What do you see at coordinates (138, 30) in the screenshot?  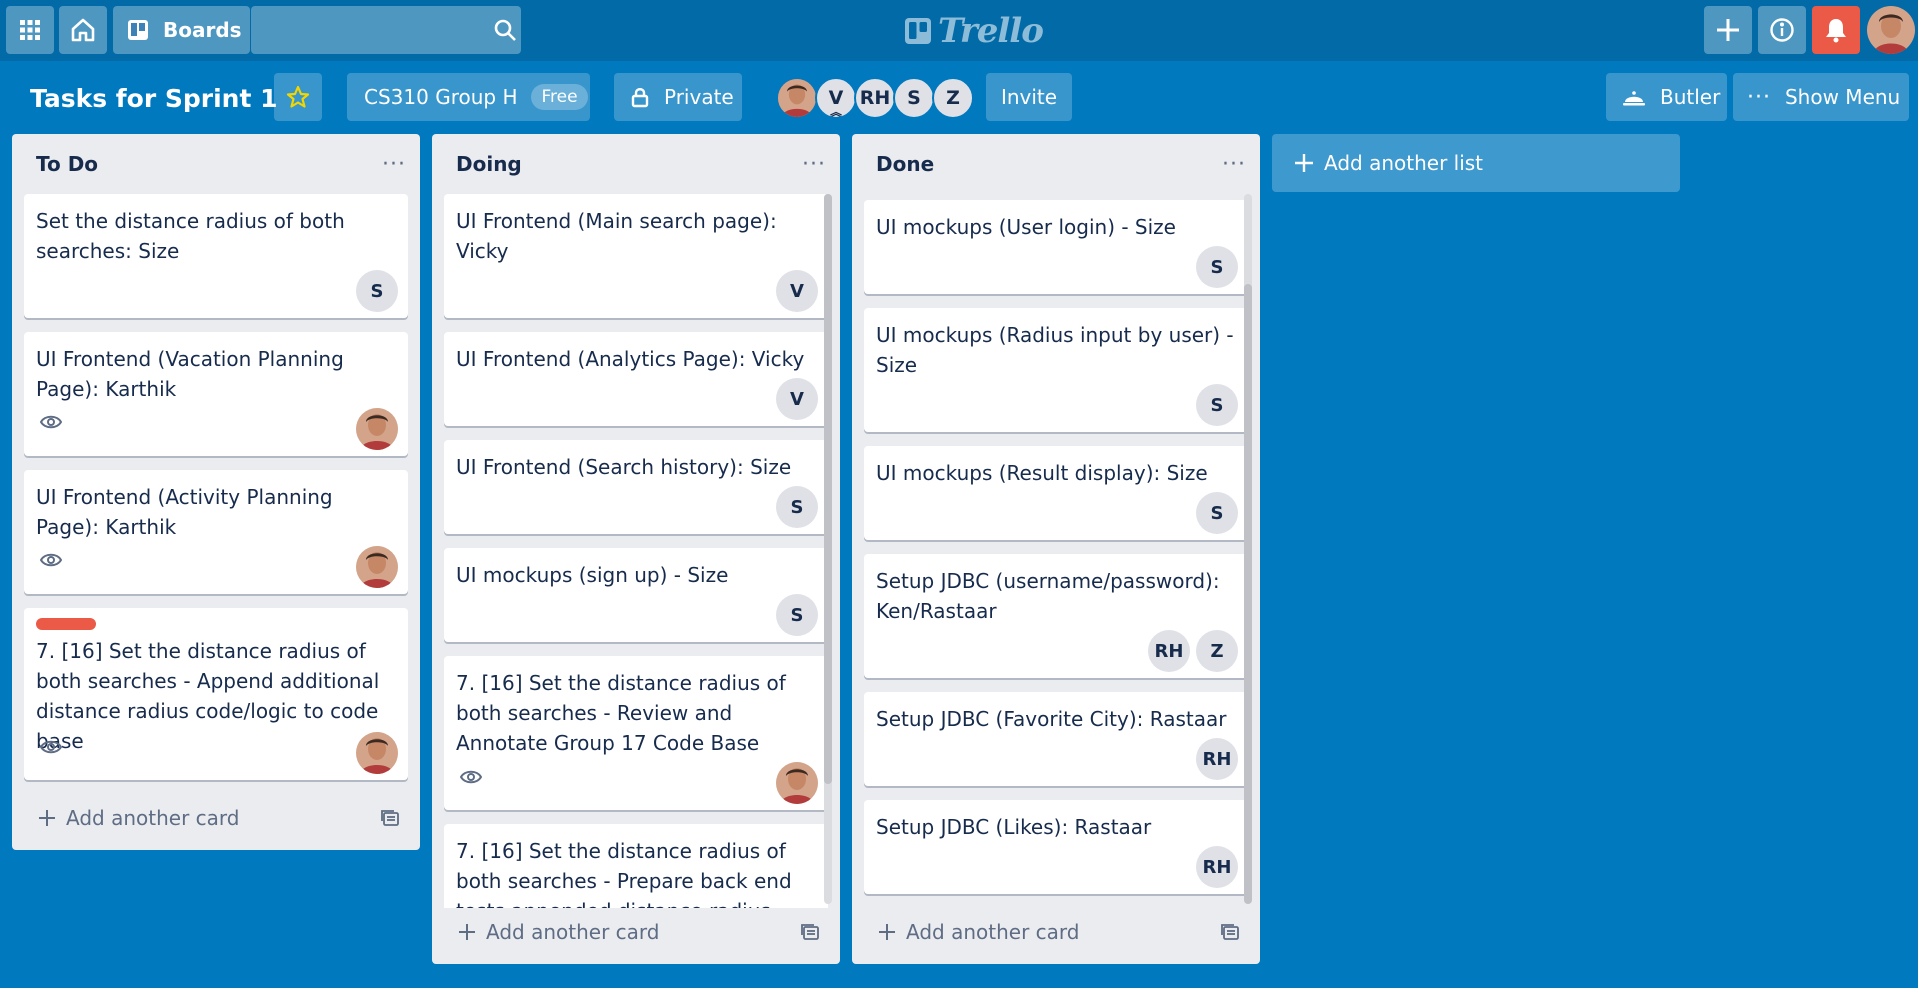 I see `boards-icon` at bounding box center [138, 30].